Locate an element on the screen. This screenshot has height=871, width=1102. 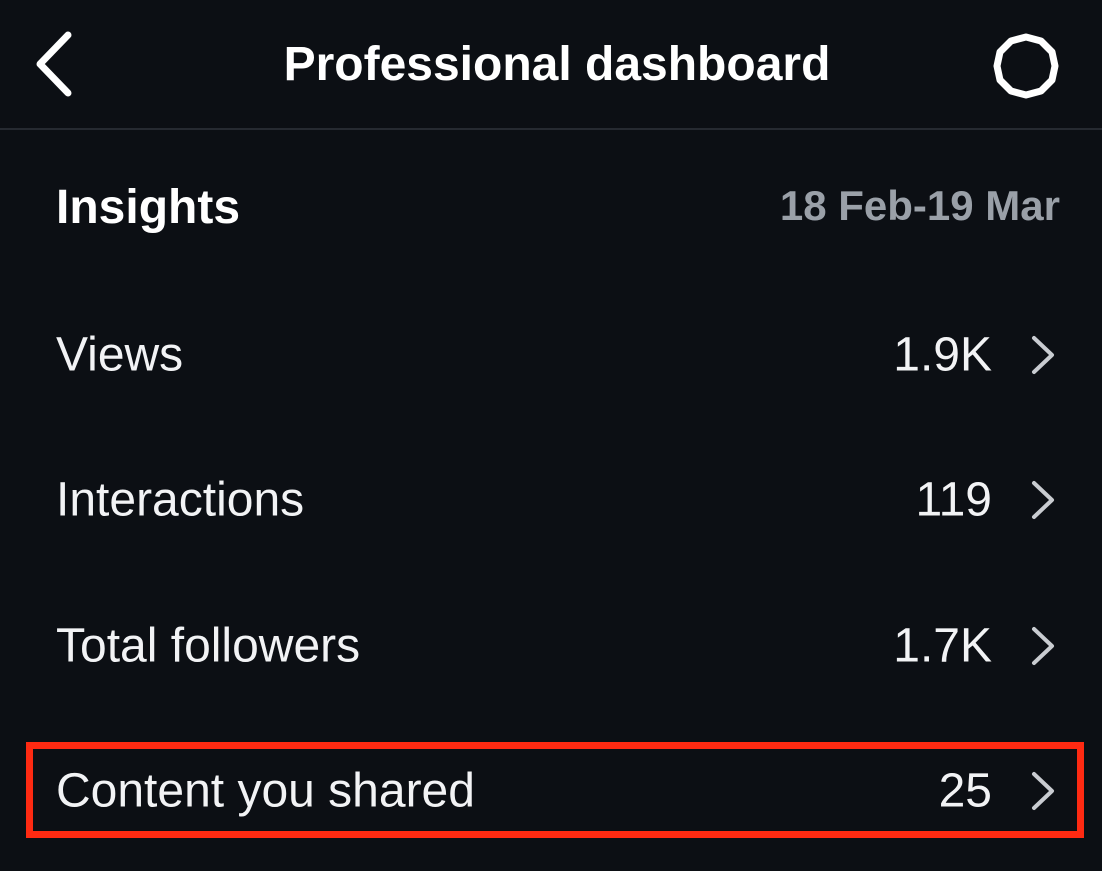
gear-icon is located at coordinates (1026, 66).